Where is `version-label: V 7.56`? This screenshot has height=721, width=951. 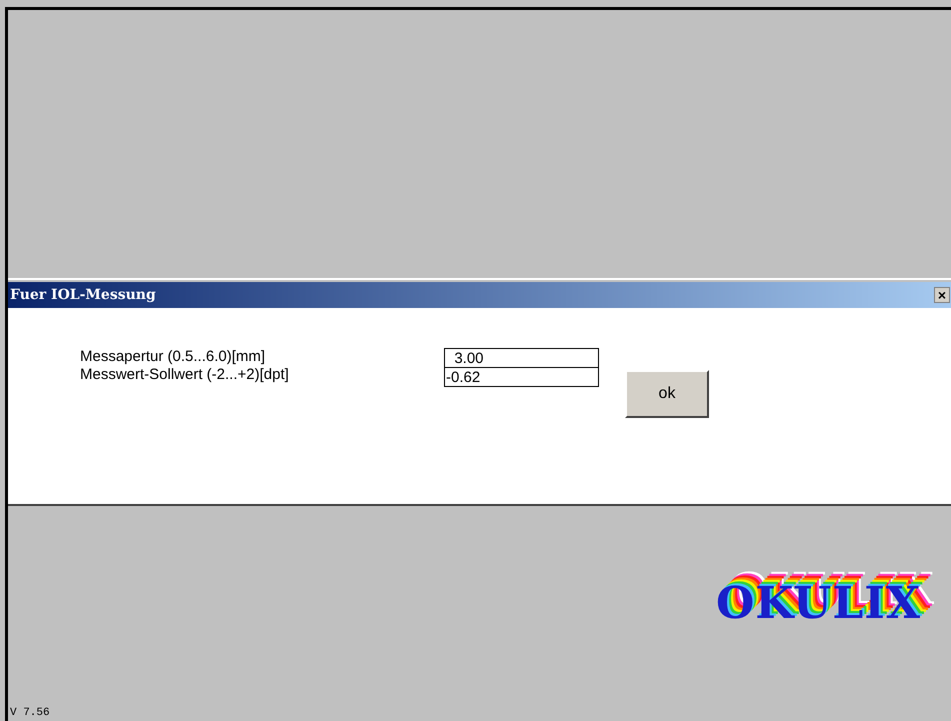
version-label: V 7.56 is located at coordinates (30, 714).